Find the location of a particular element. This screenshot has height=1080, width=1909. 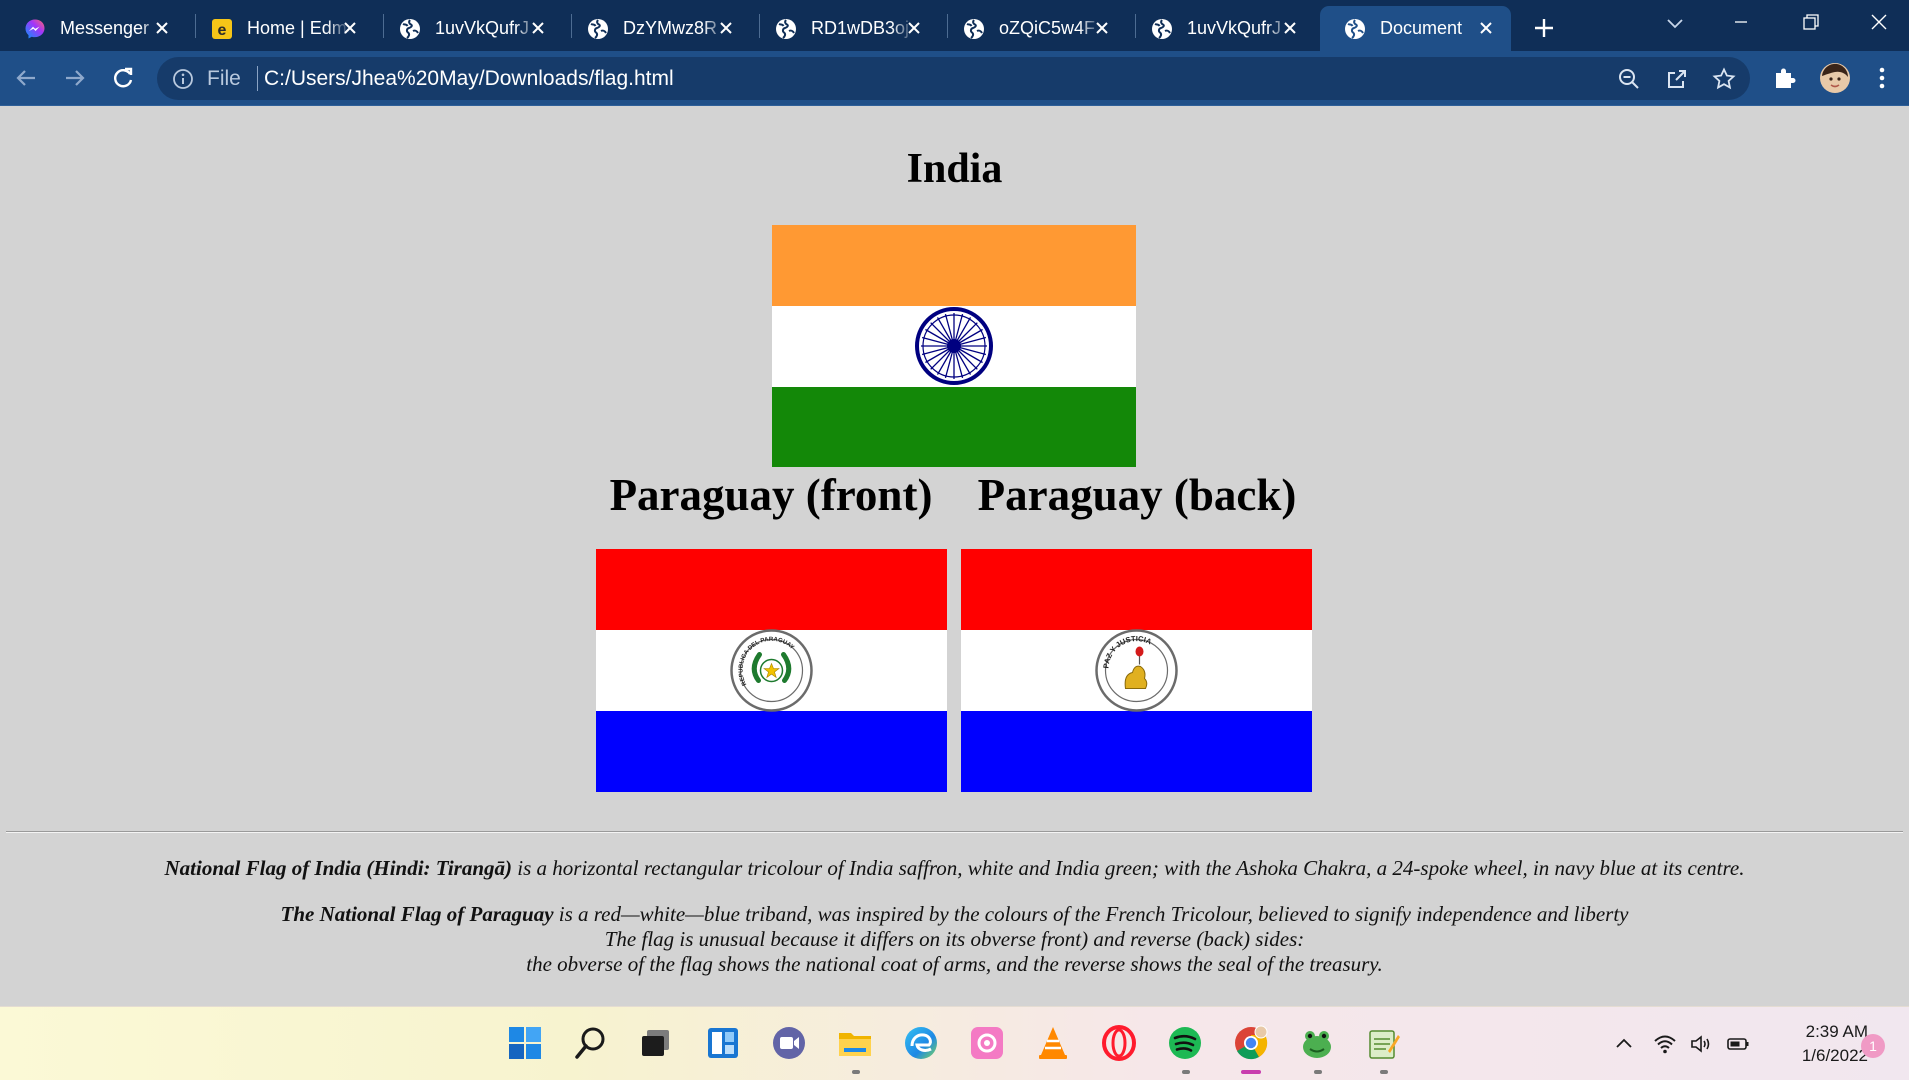

wifi-icon is located at coordinates (1665, 1044).